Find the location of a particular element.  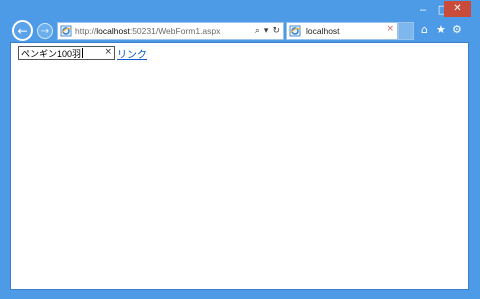

chevron-down-icon: ▾ is located at coordinates (266, 31).